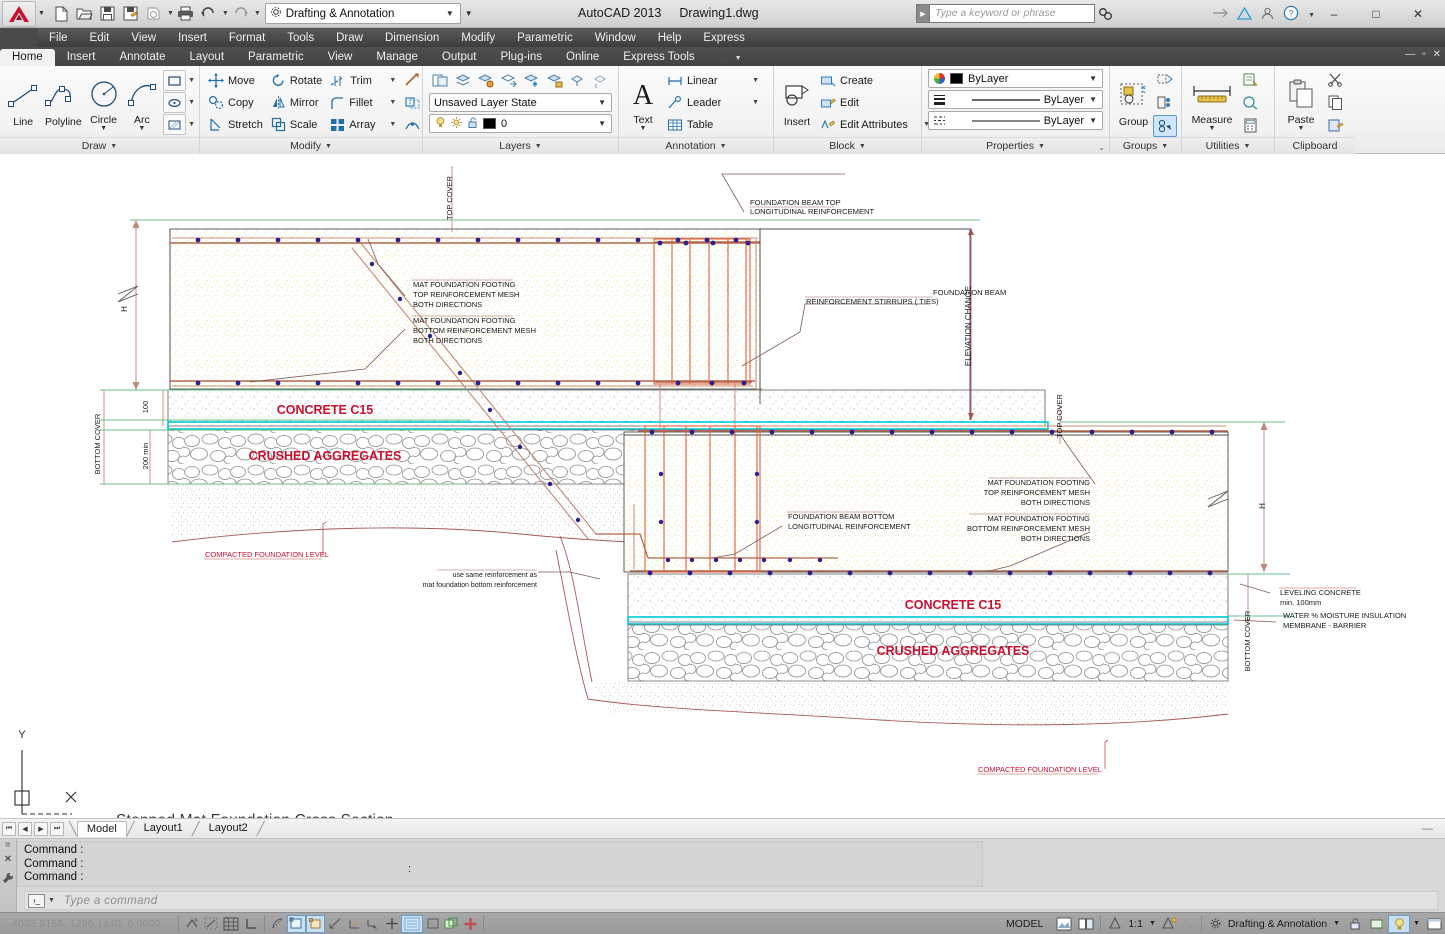 This screenshot has height=934, width=1445. What do you see at coordinates (847, 145) in the screenshot?
I see `panel-block-title: Block ▼` at bounding box center [847, 145].